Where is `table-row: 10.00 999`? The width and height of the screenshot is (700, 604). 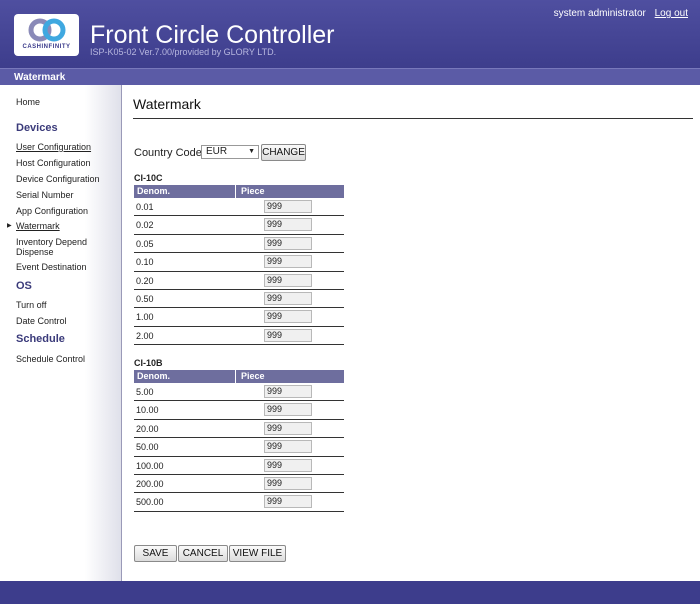
table-row: 10.00 999 is located at coordinates (239, 410).